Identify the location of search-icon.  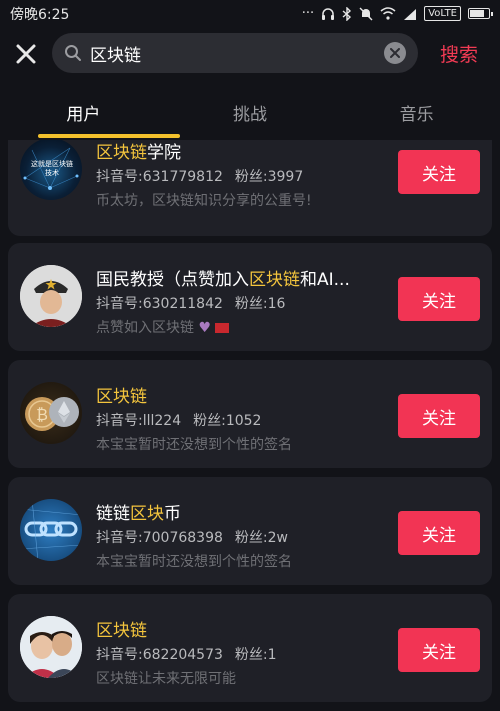
(73, 53).